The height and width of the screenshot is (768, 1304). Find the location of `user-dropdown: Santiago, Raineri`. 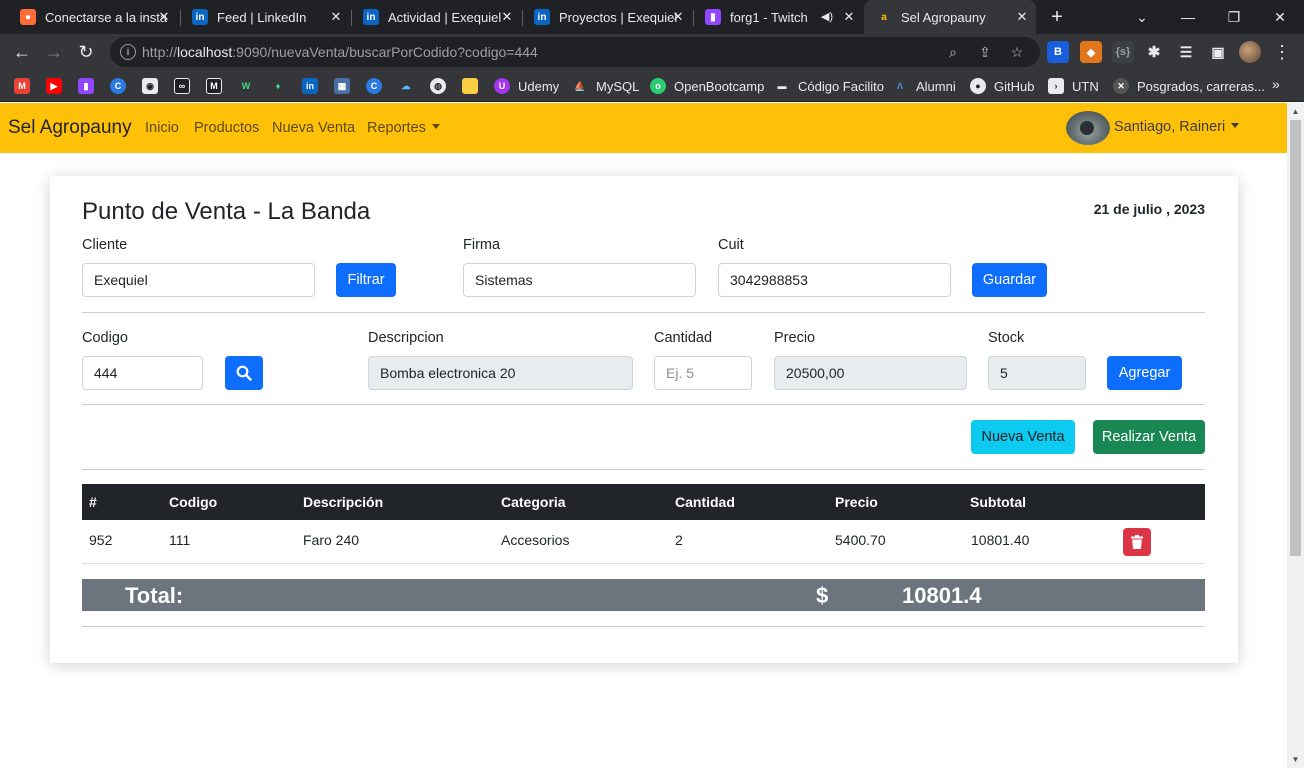

user-dropdown: Santiago, Raineri is located at coordinates (1177, 127).